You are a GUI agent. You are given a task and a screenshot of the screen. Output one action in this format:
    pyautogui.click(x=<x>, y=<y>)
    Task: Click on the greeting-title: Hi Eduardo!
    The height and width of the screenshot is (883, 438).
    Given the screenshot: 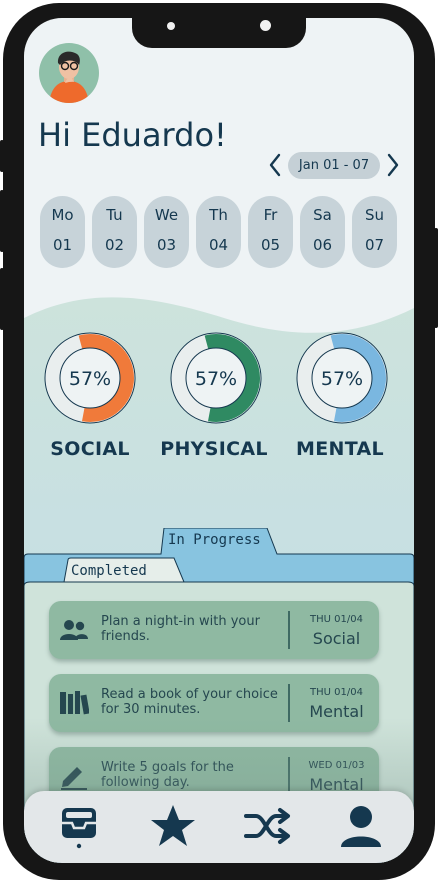 What is the action you would take?
    pyautogui.click(x=132, y=135)
    